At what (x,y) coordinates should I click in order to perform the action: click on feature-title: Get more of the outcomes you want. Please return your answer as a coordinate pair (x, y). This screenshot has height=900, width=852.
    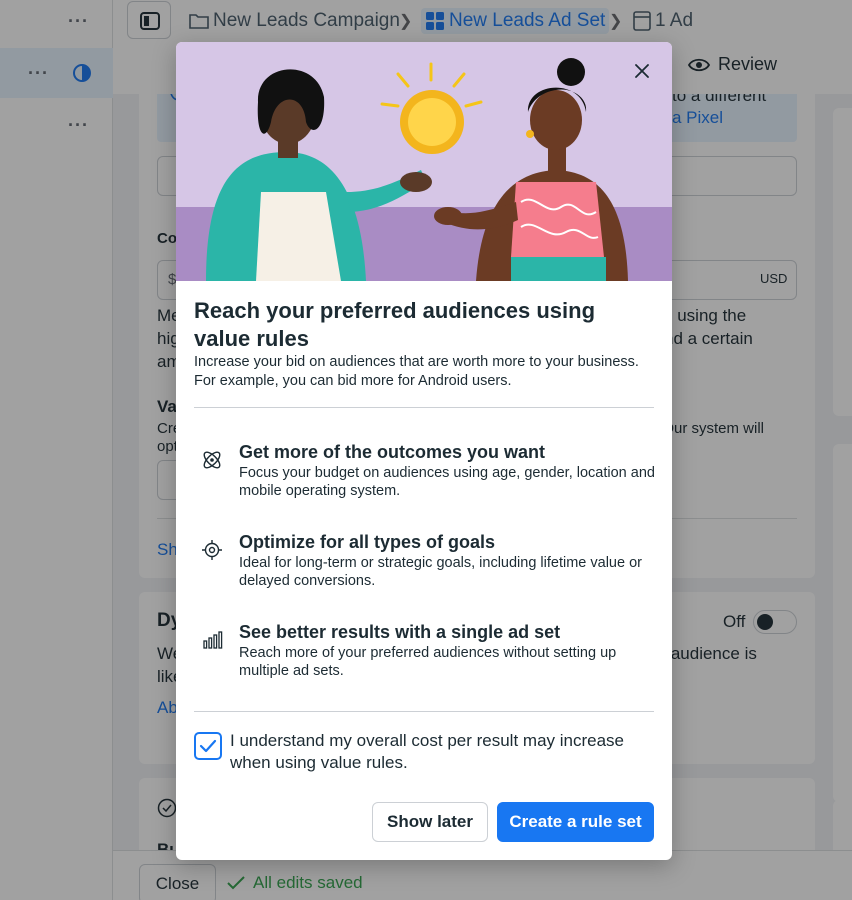
    Looking at the image, I should click on (392, 452).